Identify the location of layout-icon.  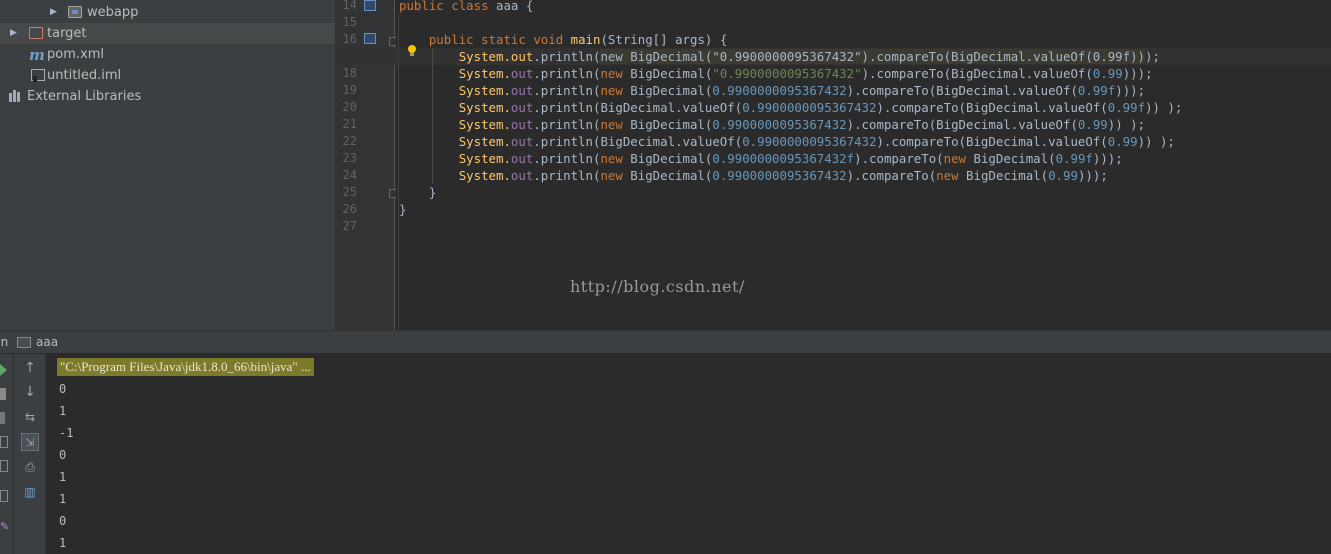
(4, 496).